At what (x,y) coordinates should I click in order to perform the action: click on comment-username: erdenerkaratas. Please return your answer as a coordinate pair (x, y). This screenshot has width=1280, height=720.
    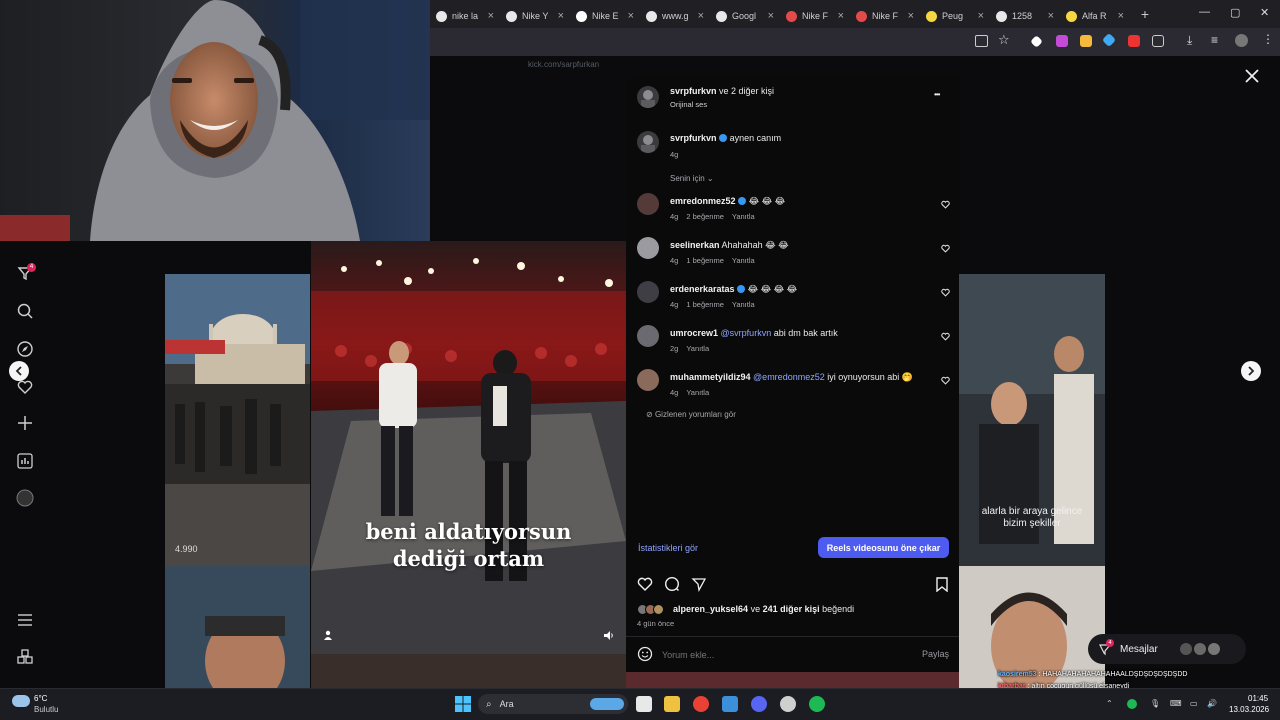
    Looking at the image, I should click on (702, 289).